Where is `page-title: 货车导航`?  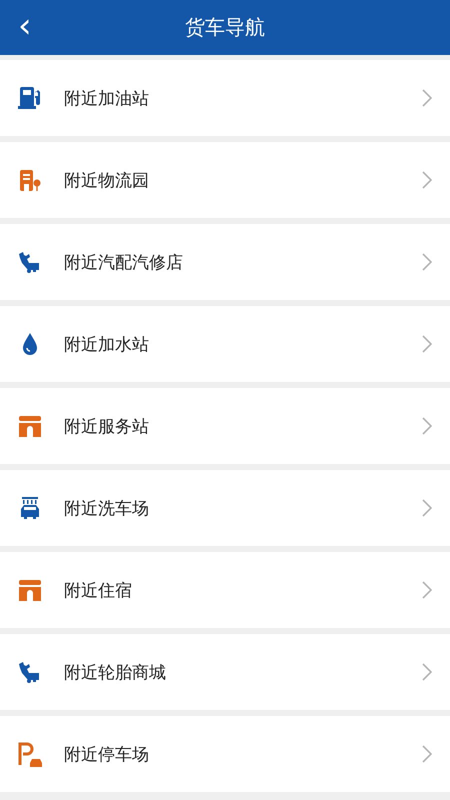 page-title: 货车导航 is located at coordinates (225, 27).